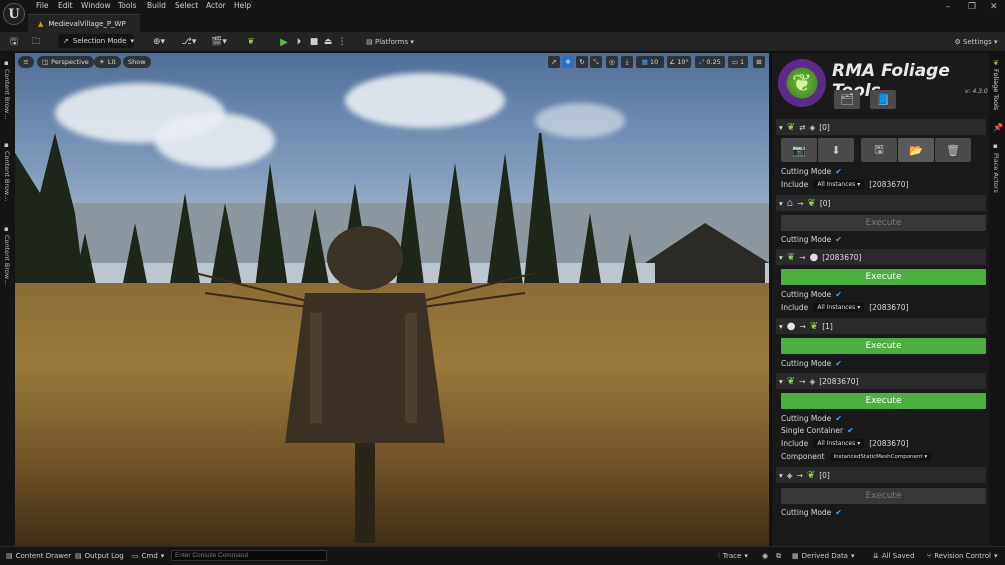  Describe the element at coordinates (883, 223) in the screenshot. I see `execute-button-house-to-leaf: Execute` at that location.